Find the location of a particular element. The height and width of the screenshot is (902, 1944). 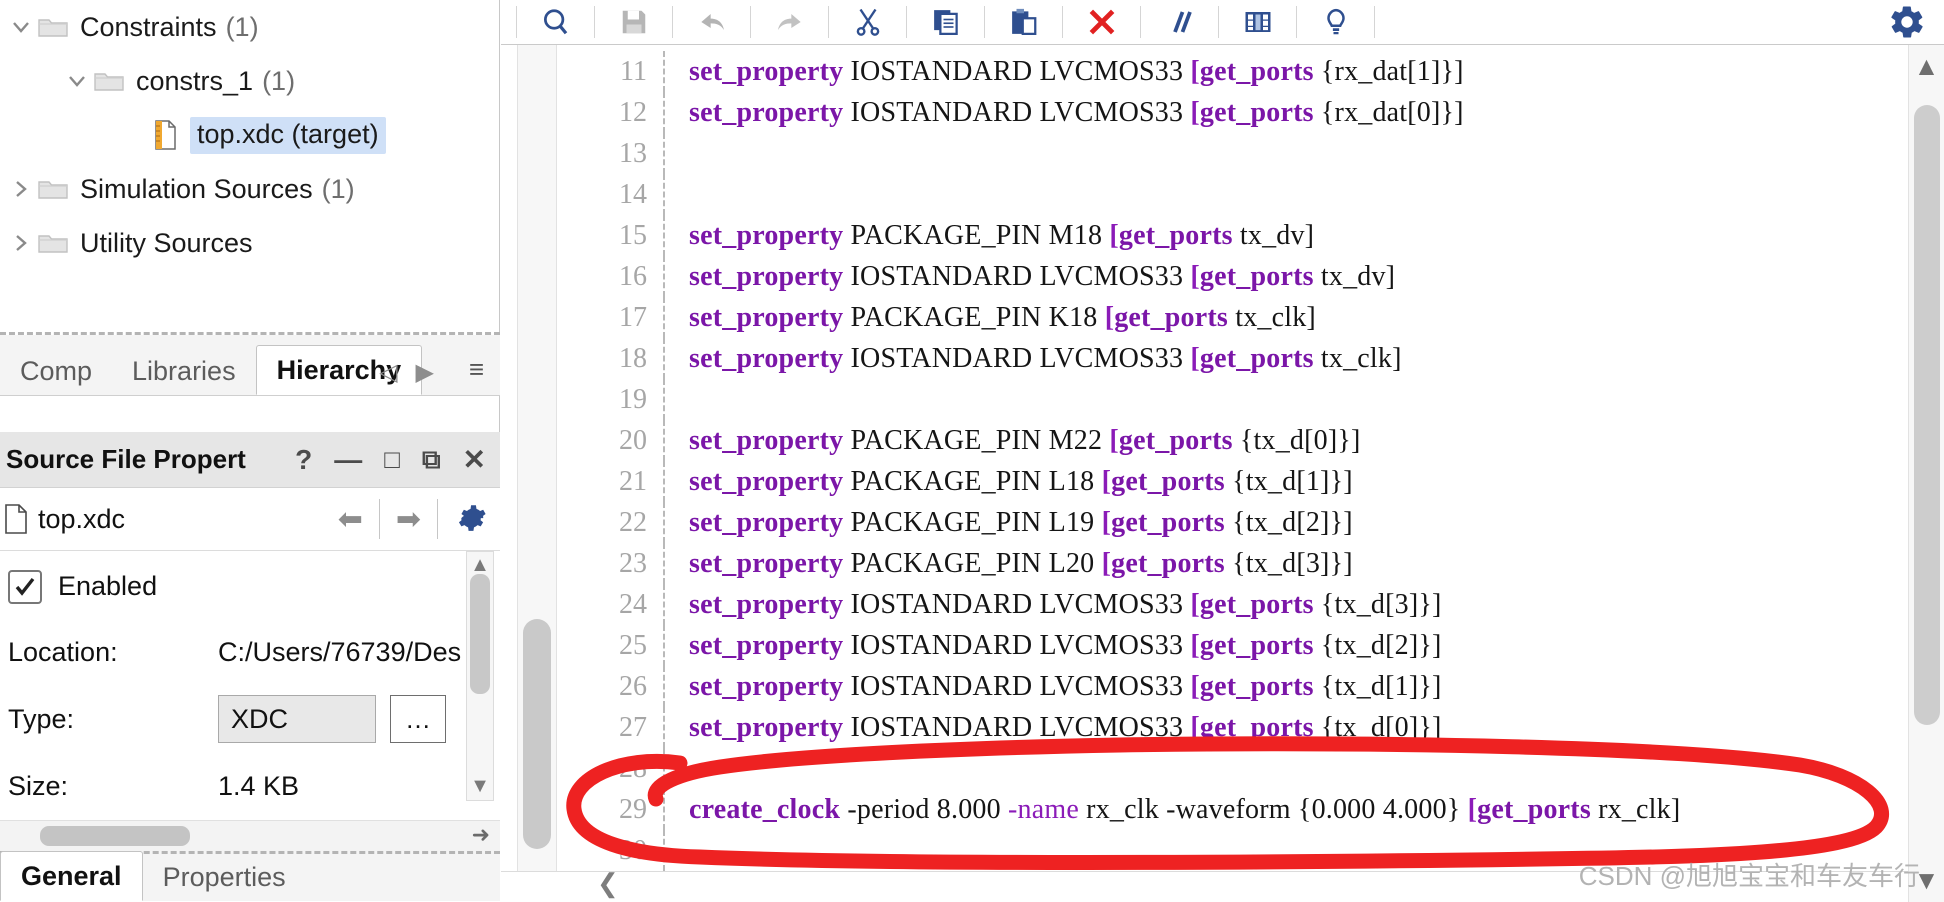

code-line: 14 is located at coordinates (1241, 194).